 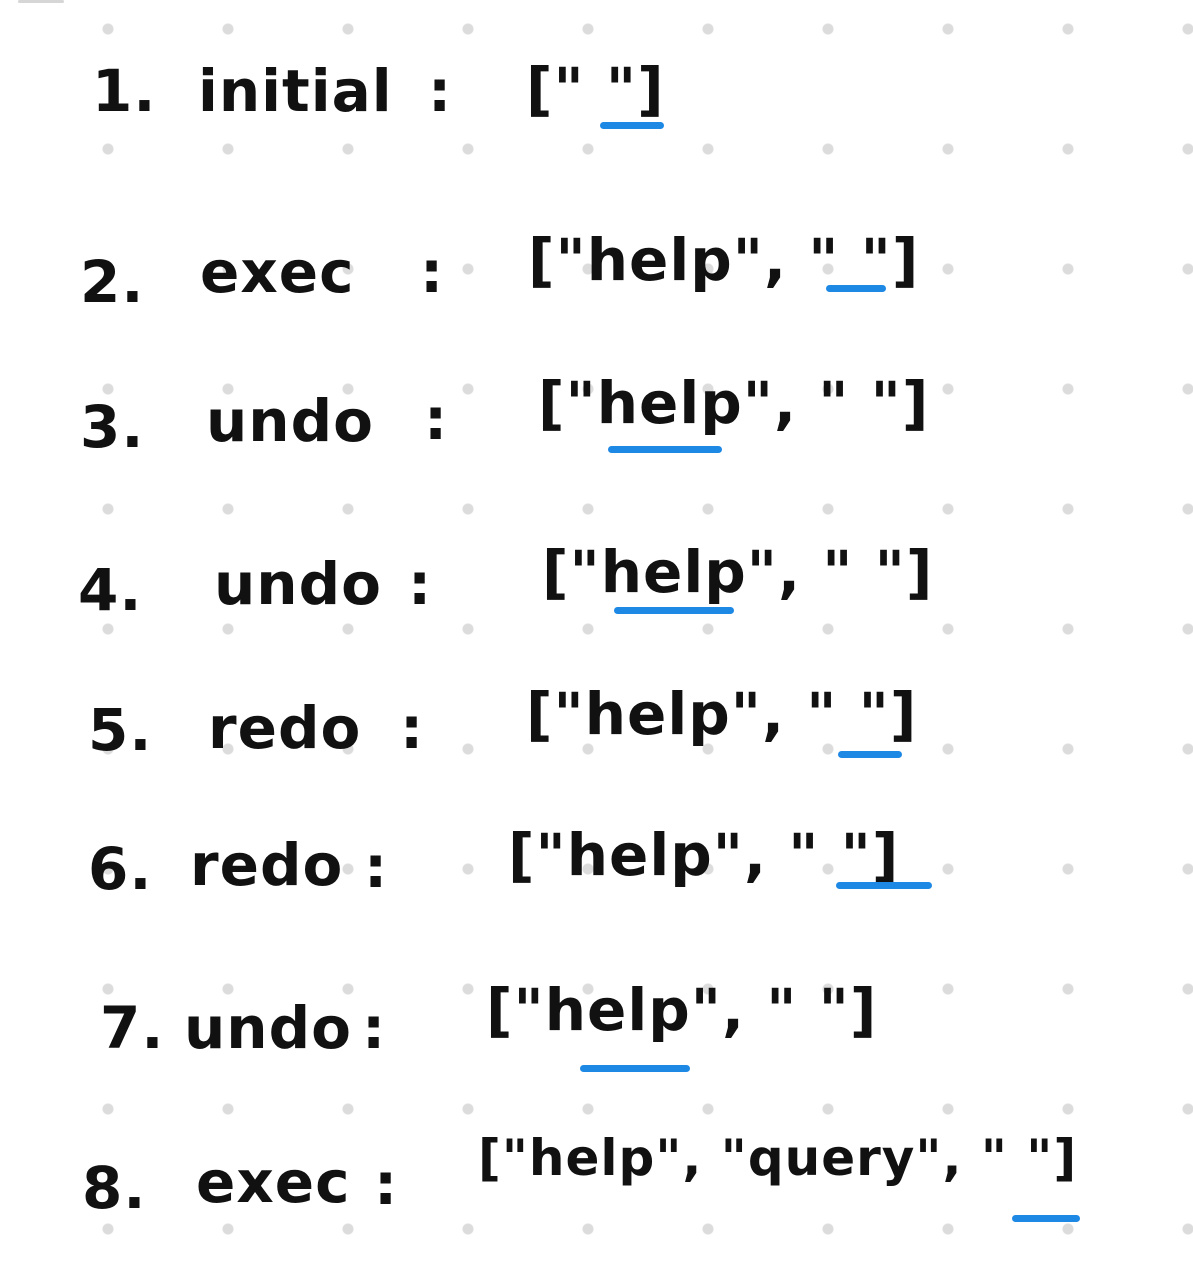 I want to click on step-row-7: 7. undo : ["help", " "], so click(x=596, y=1013).